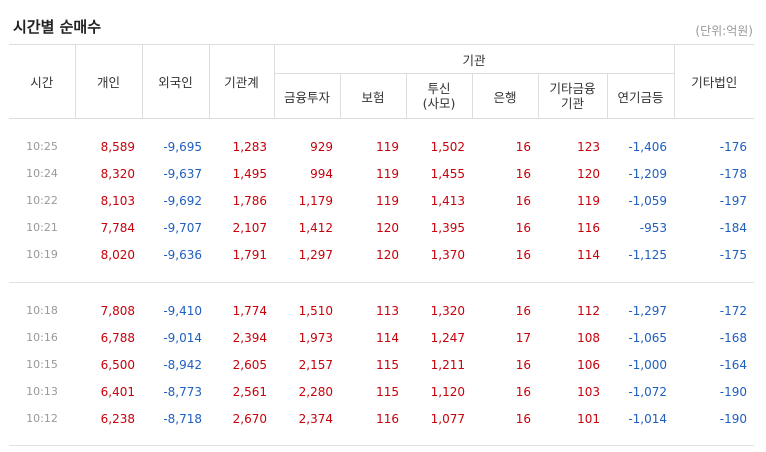 Image resolution: width=766 pixels, height=452 pixels. What do you see at coordinates (315, 364) in the screenshot?
I see `fin-invest-cell: 2,157` at bounding box center [315, 364].